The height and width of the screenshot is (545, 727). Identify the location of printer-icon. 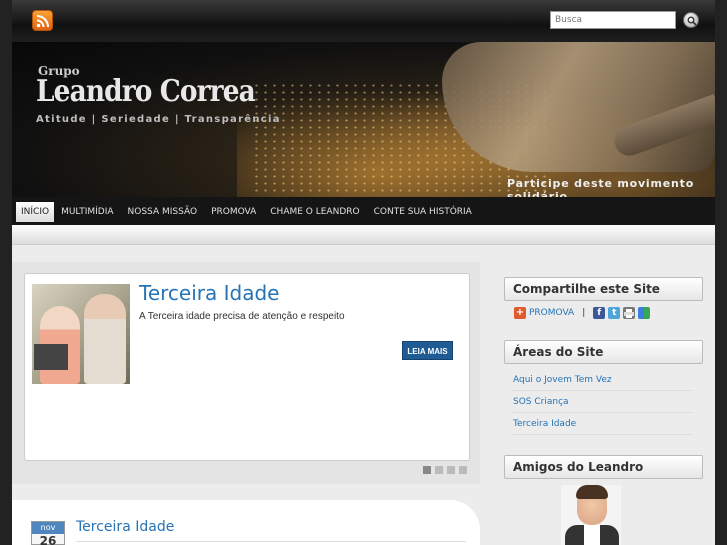
(629, 313).